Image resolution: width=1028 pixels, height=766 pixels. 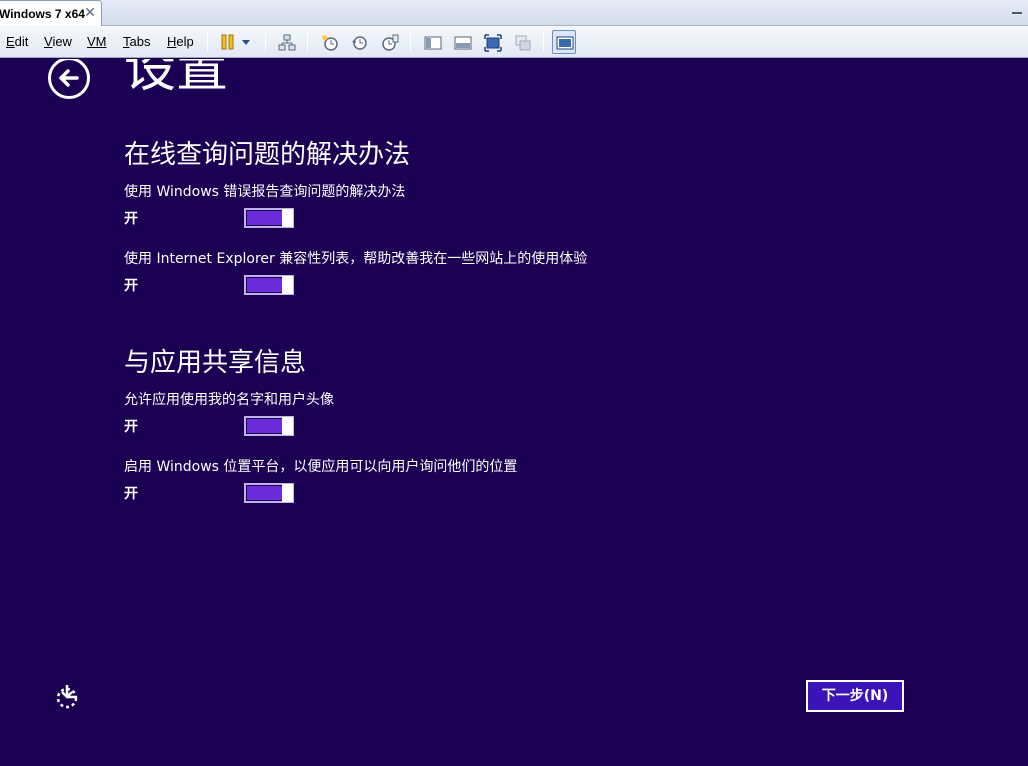 I want to click on pause-button, so click(x=228, y=42).